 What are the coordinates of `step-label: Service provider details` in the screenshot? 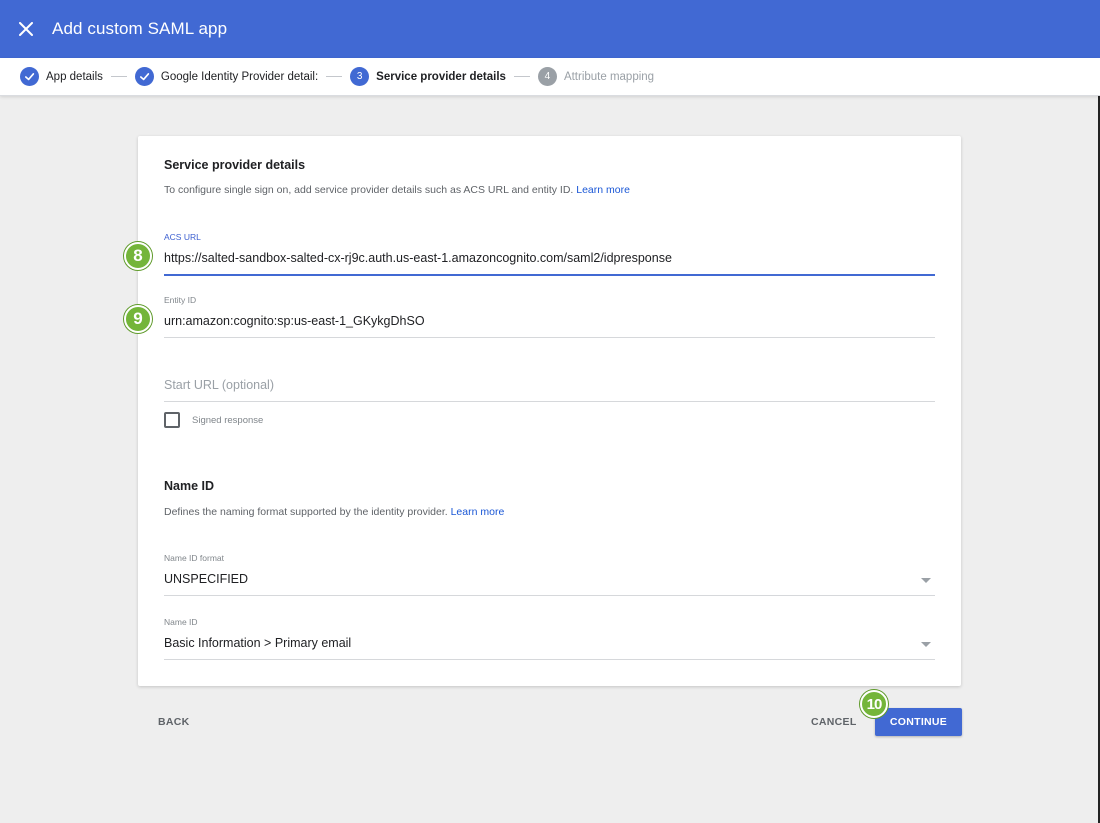 It's located at (441, 76).